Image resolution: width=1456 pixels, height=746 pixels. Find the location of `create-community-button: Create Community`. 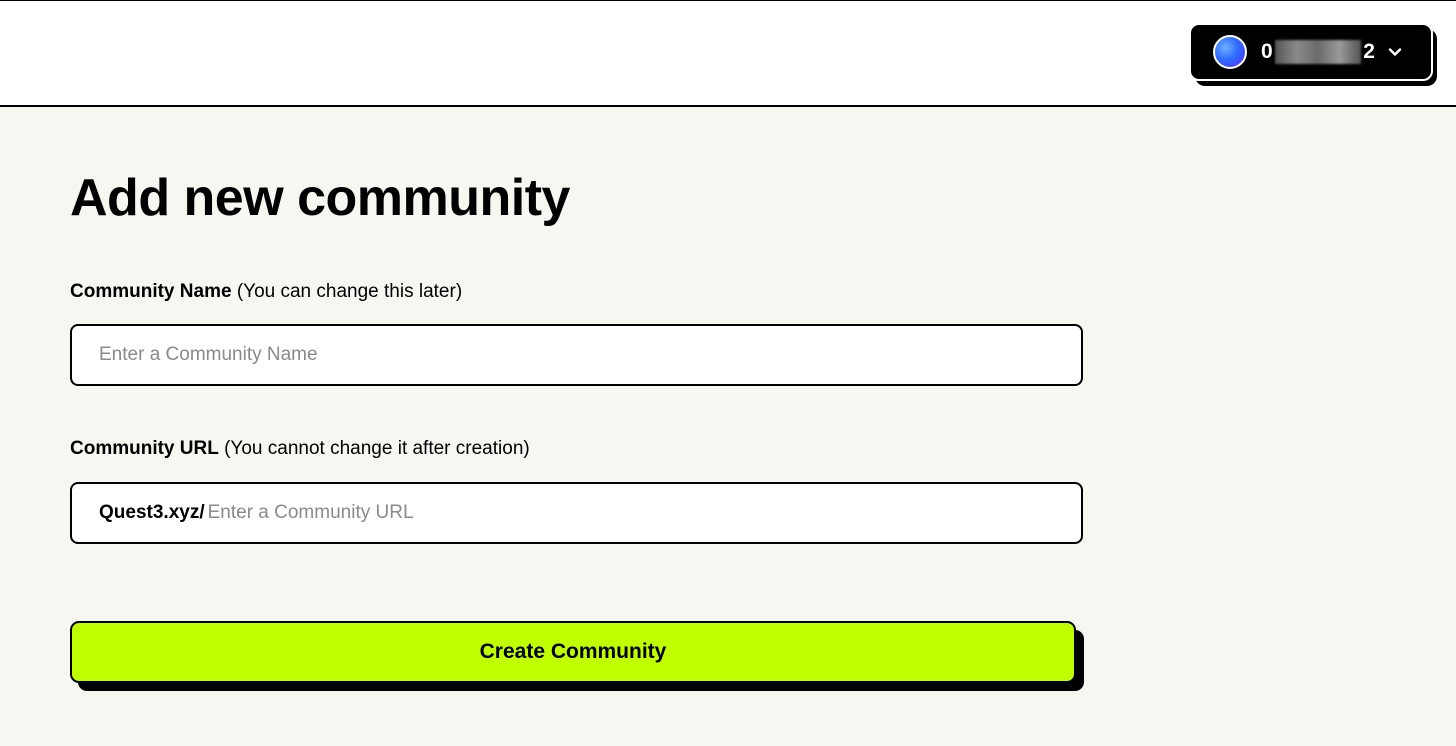

create-community-button: Create Community is located at coordinates (573, 652).